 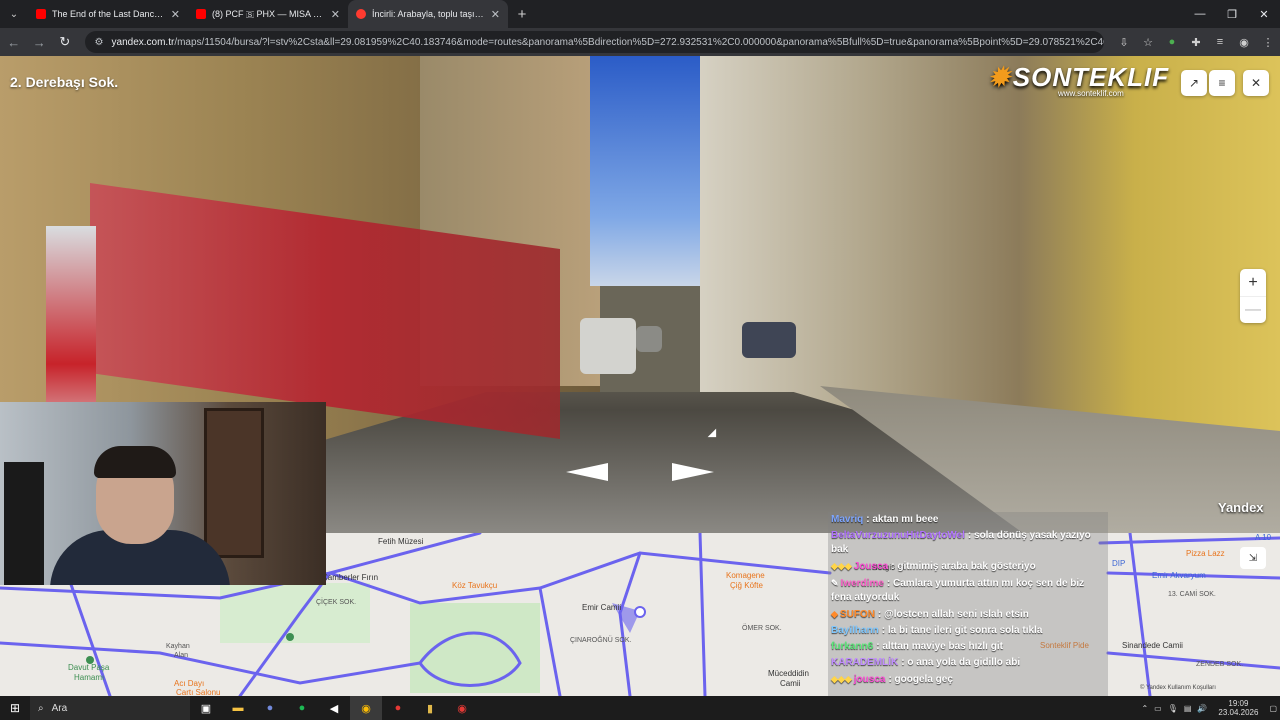 I want to click on map-label: Camii, so click(x=790, y=683).